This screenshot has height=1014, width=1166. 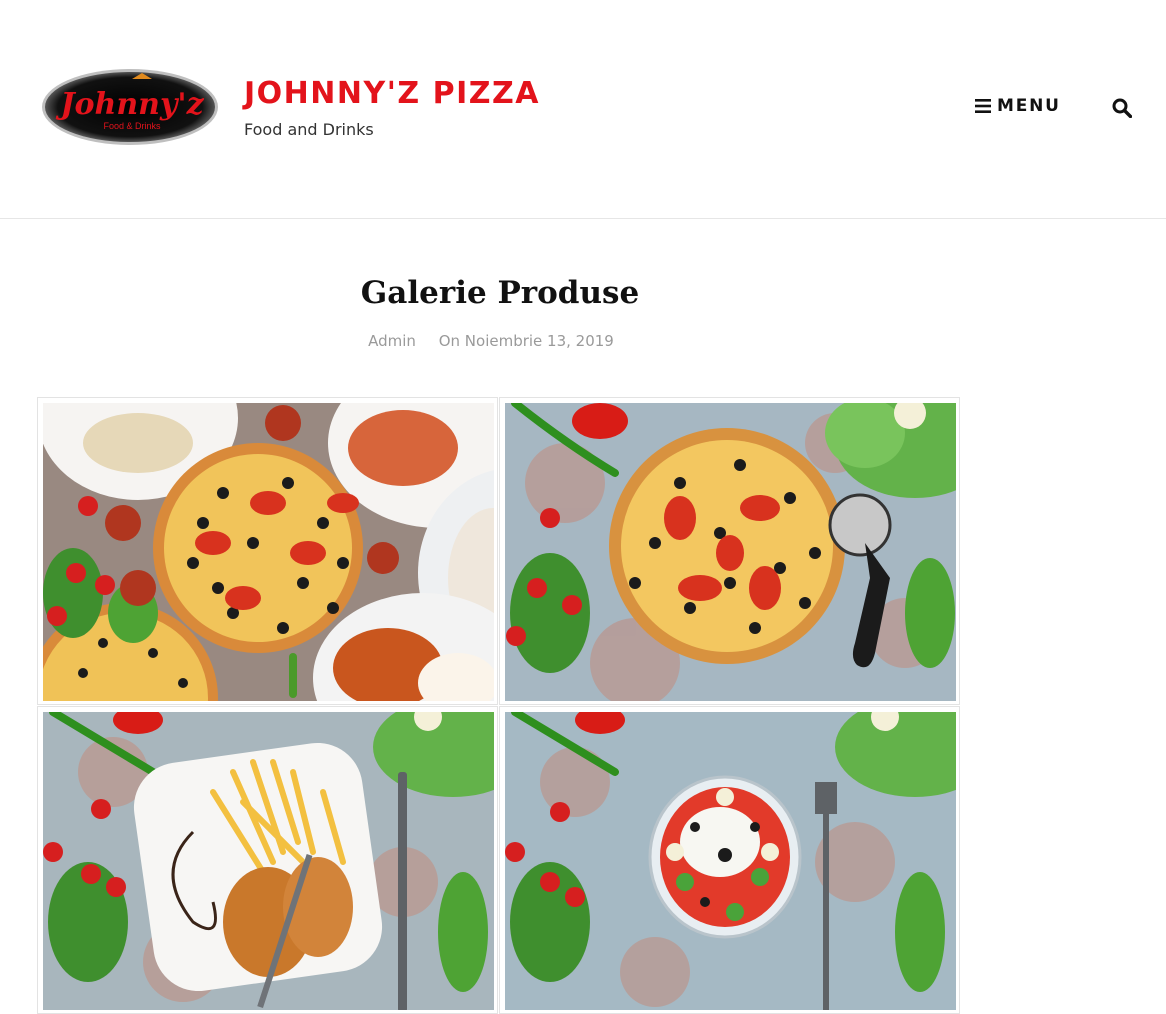 What do you see at coordinates (129, 104) in the screenshot?
I see `svg-text: Johnny'z` at bounding box center [129, 104].